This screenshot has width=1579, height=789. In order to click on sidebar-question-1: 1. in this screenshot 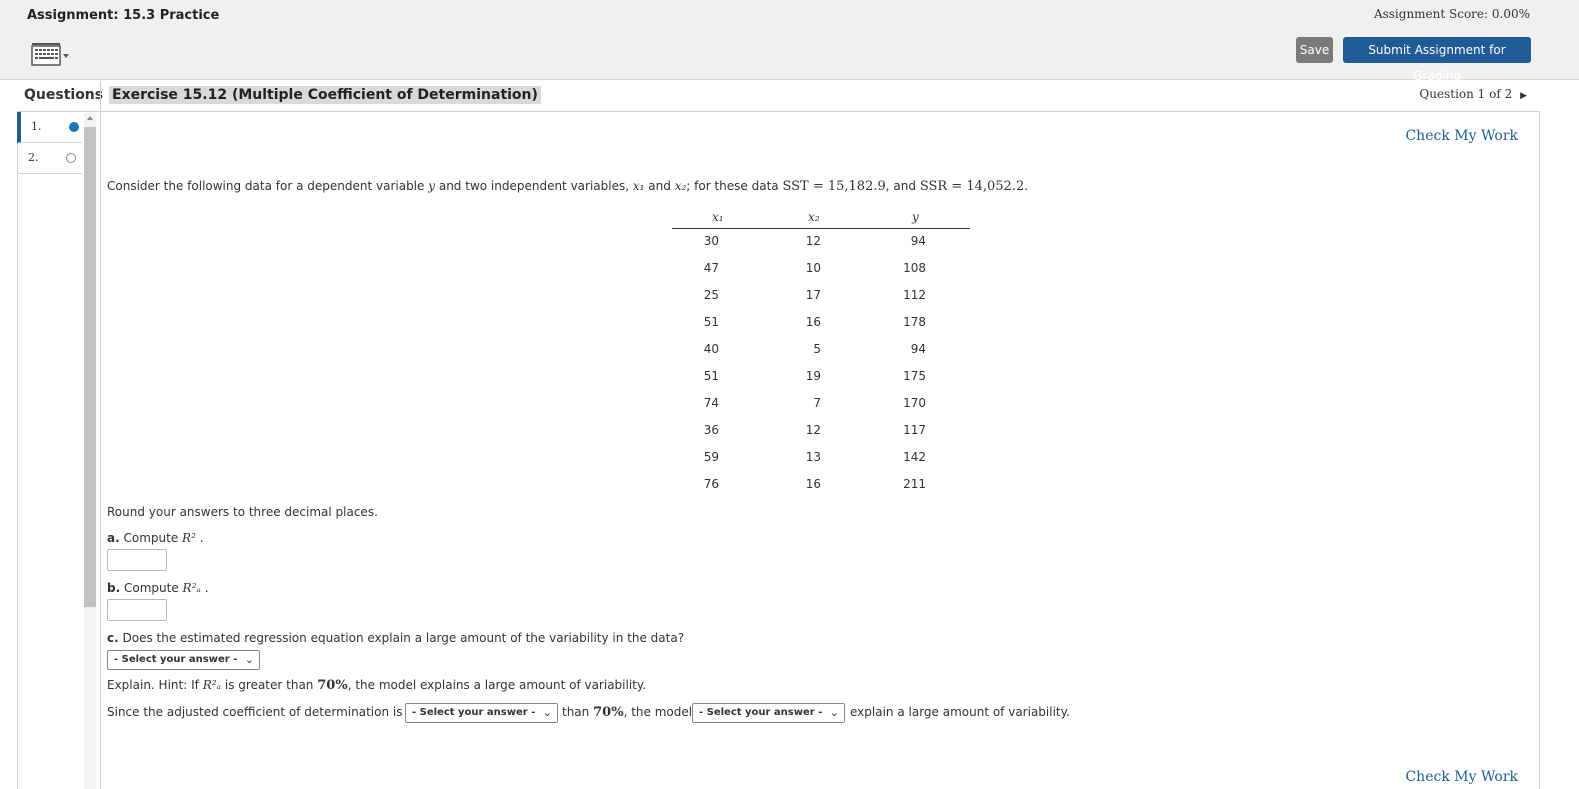, I will do `click(49, 127)`.